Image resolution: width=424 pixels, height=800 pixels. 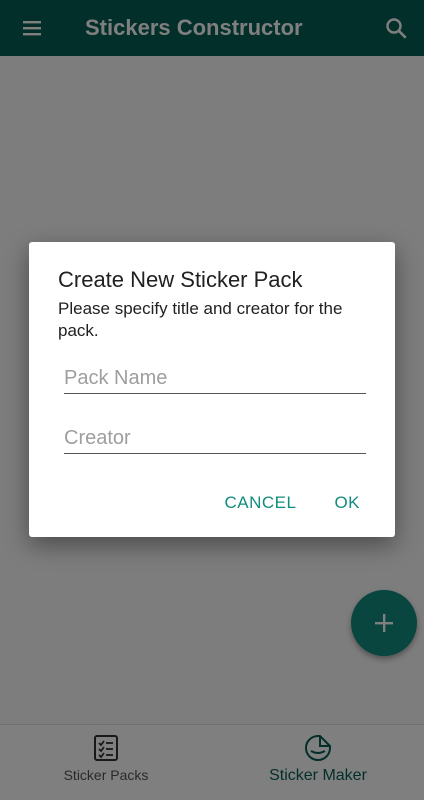 I want to click on creator-field-container, so click(x=215, y=439).